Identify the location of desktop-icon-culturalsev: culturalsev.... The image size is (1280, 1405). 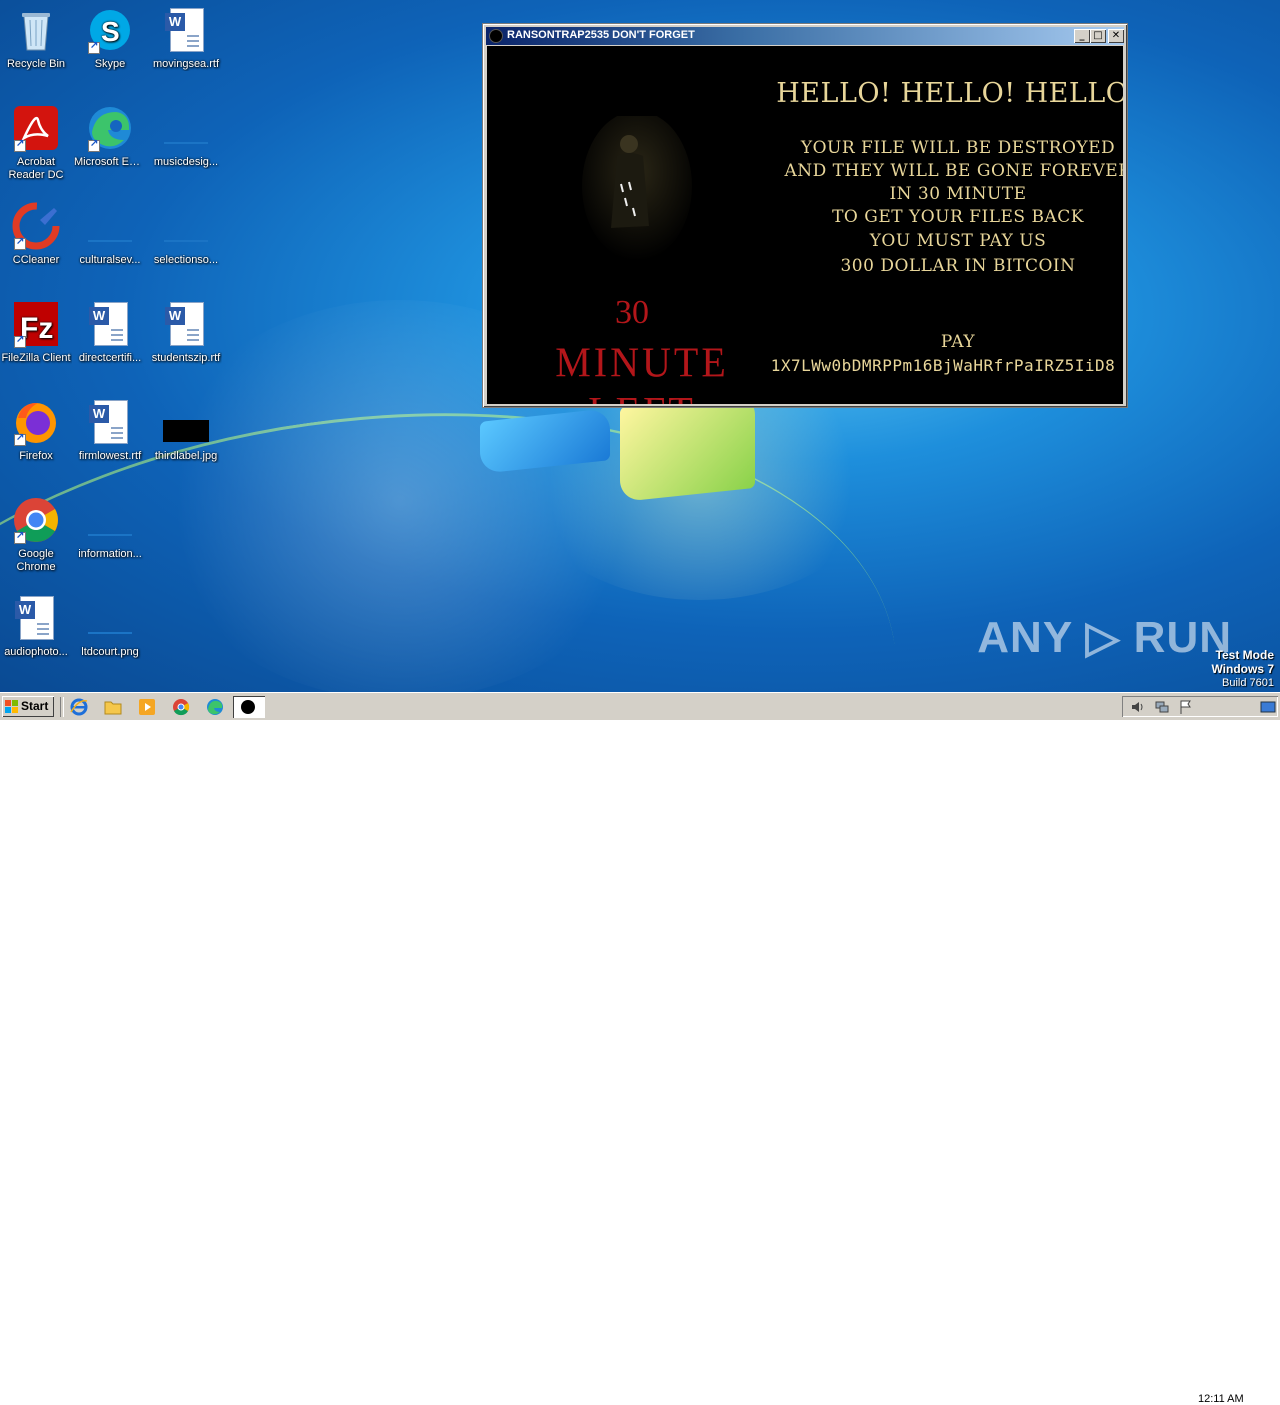
(110, 234).